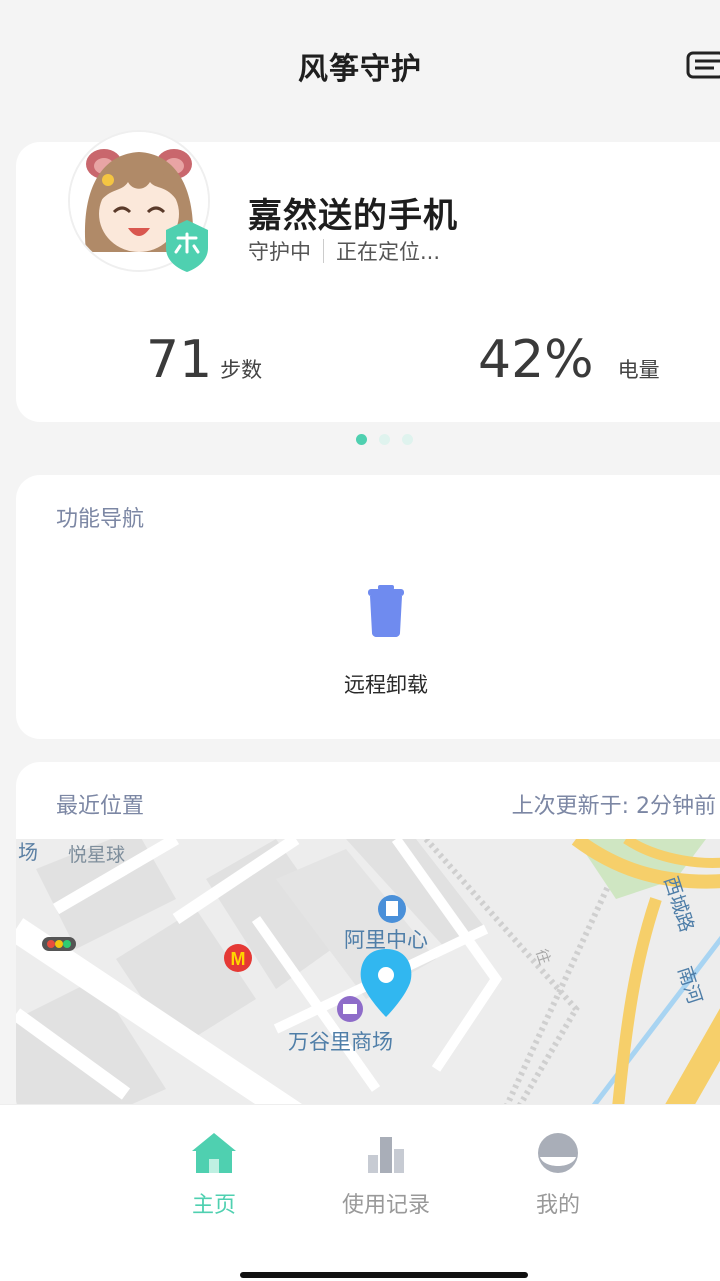  Describe the element at coordinates (28, 852) in the screenshot. I see `map-label: 场` at that location.